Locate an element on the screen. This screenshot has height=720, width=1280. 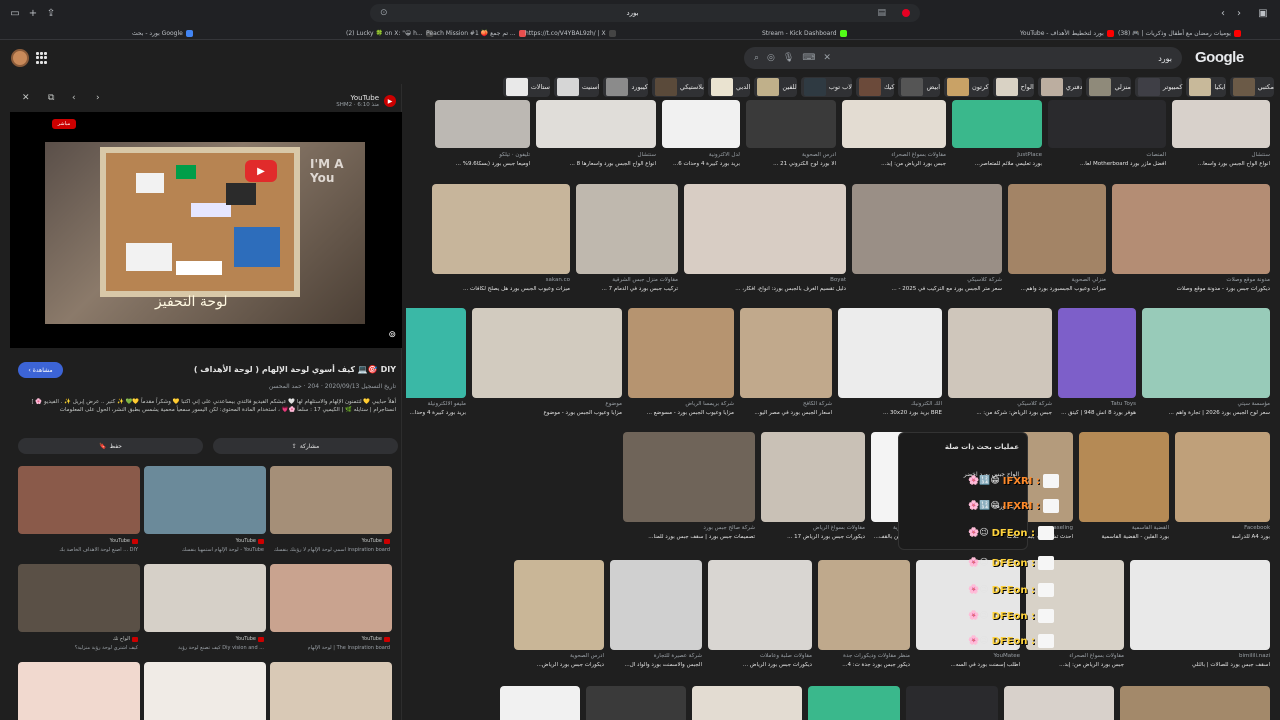
image-source: Boyat is located at coordinates (765, 280).